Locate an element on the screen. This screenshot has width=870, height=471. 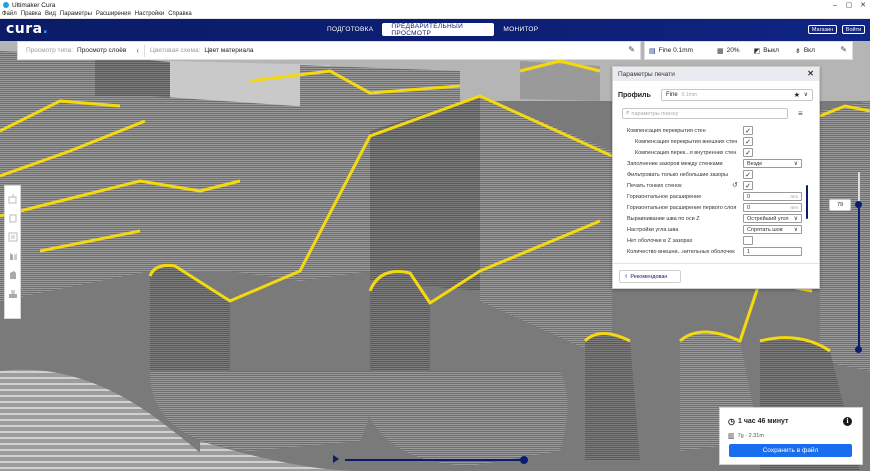
setting-number-input: 1 is located at coordinates (772, 251).